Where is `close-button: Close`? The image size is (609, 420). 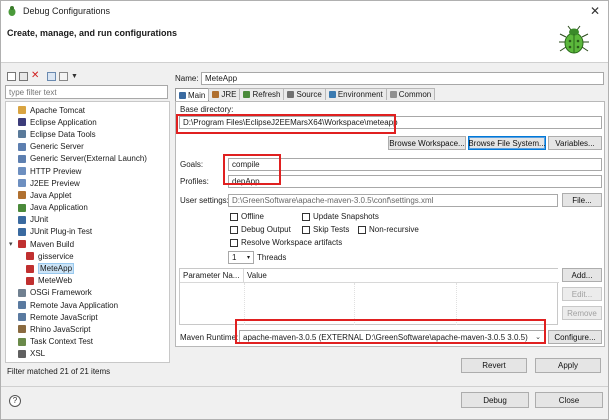
close-button: Close is located at coordinates (569, 400).